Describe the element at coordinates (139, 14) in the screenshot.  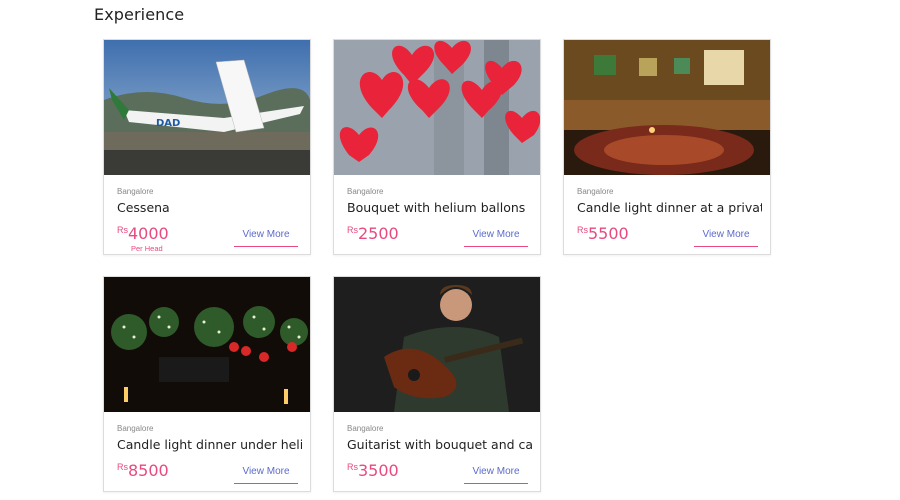
I see `section-title: Experience` at that location.